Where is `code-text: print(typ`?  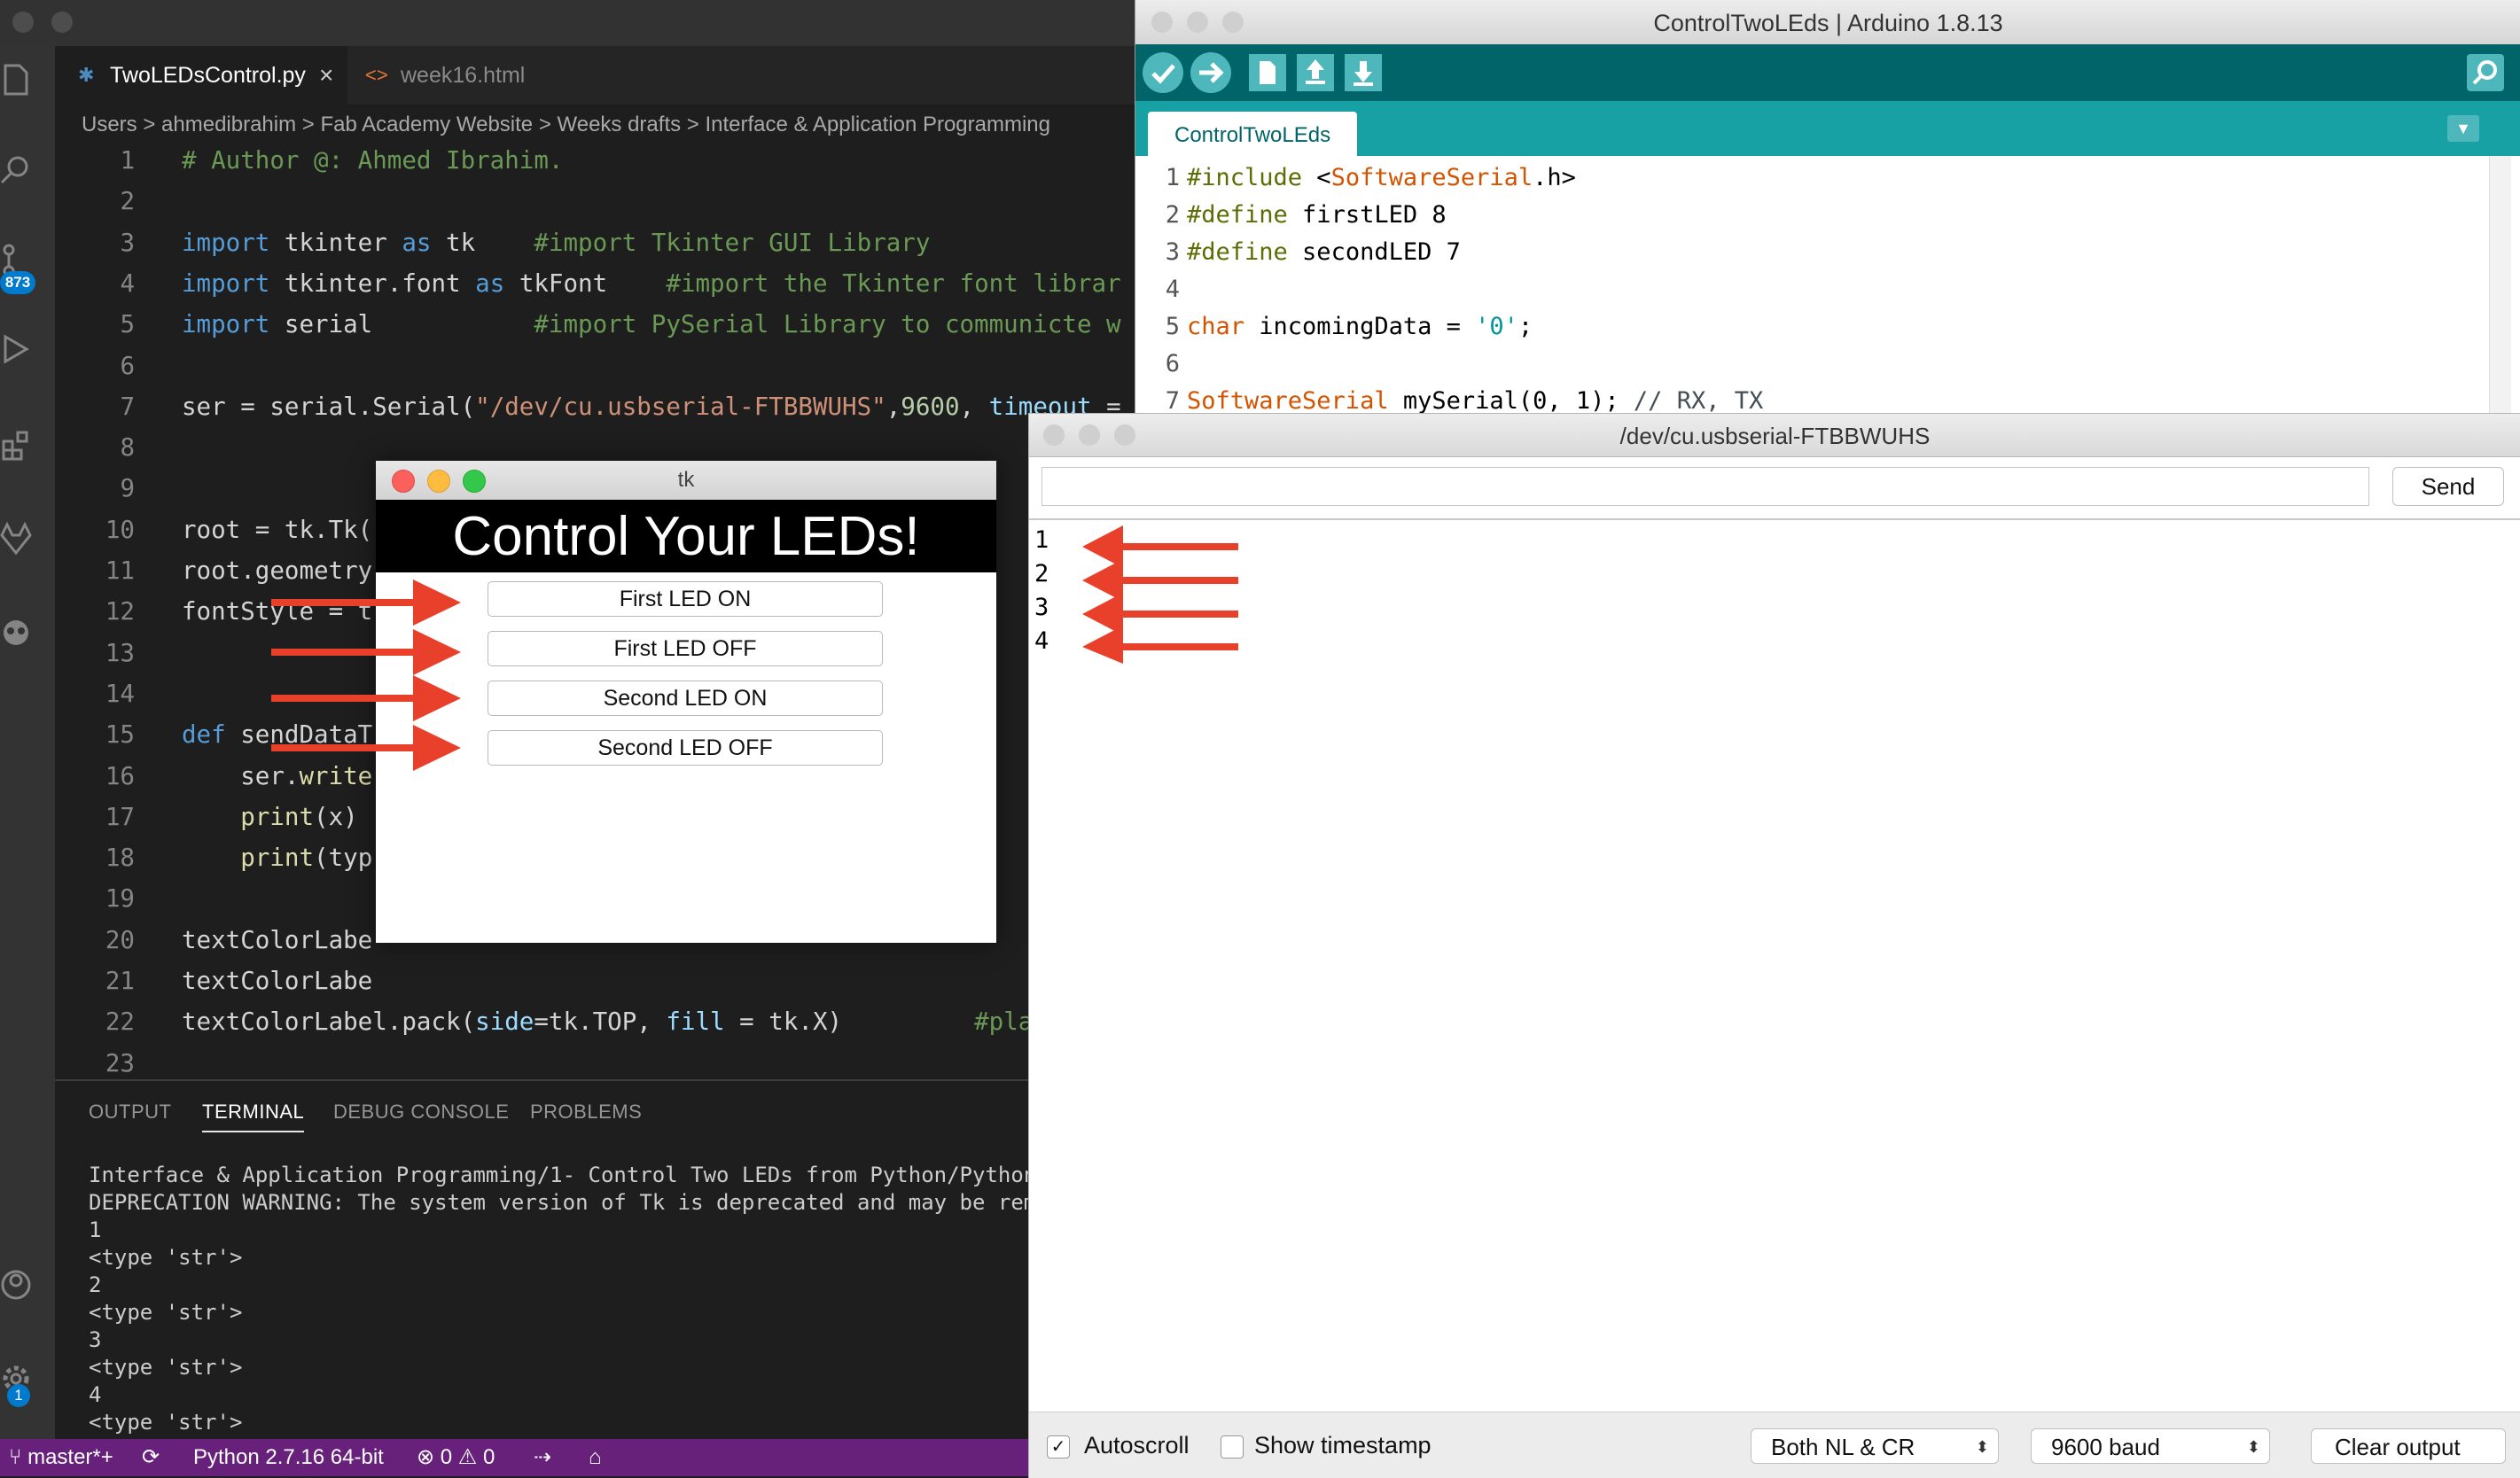
code-text: print(typ is located at coordinates (306, 858).